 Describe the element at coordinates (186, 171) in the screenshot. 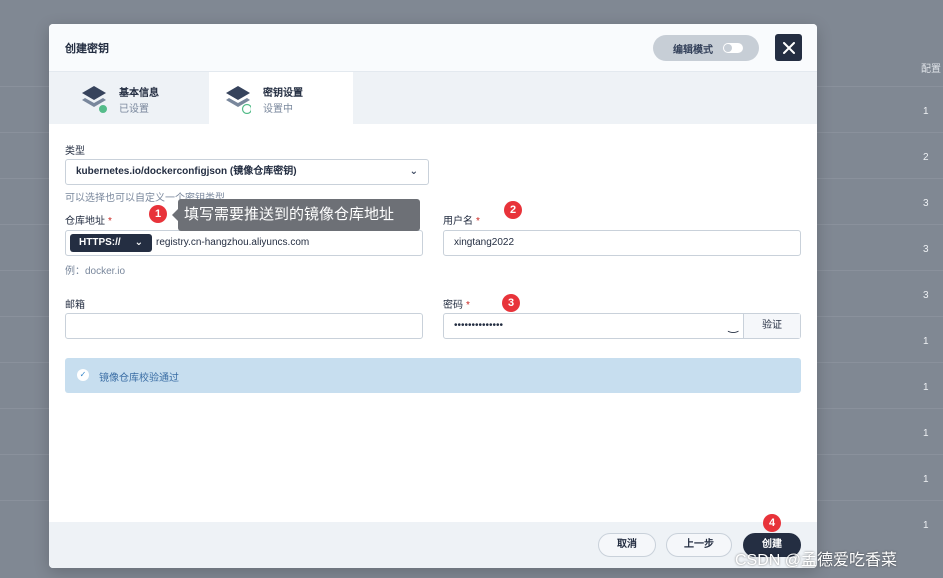

I see `secret-type-value: kubernetes.io/dockerconfigjson (镜像仓库密钥)` at that location.